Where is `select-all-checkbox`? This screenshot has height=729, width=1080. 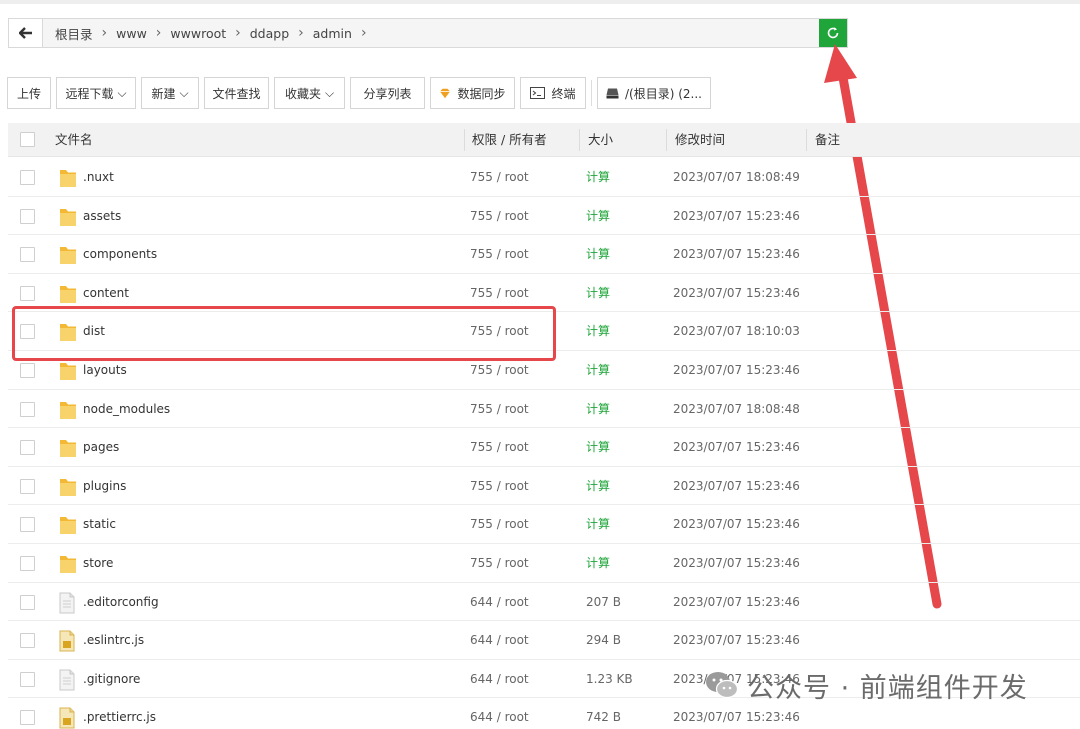 select-all-checkbox is located at coordinates (27, 139).